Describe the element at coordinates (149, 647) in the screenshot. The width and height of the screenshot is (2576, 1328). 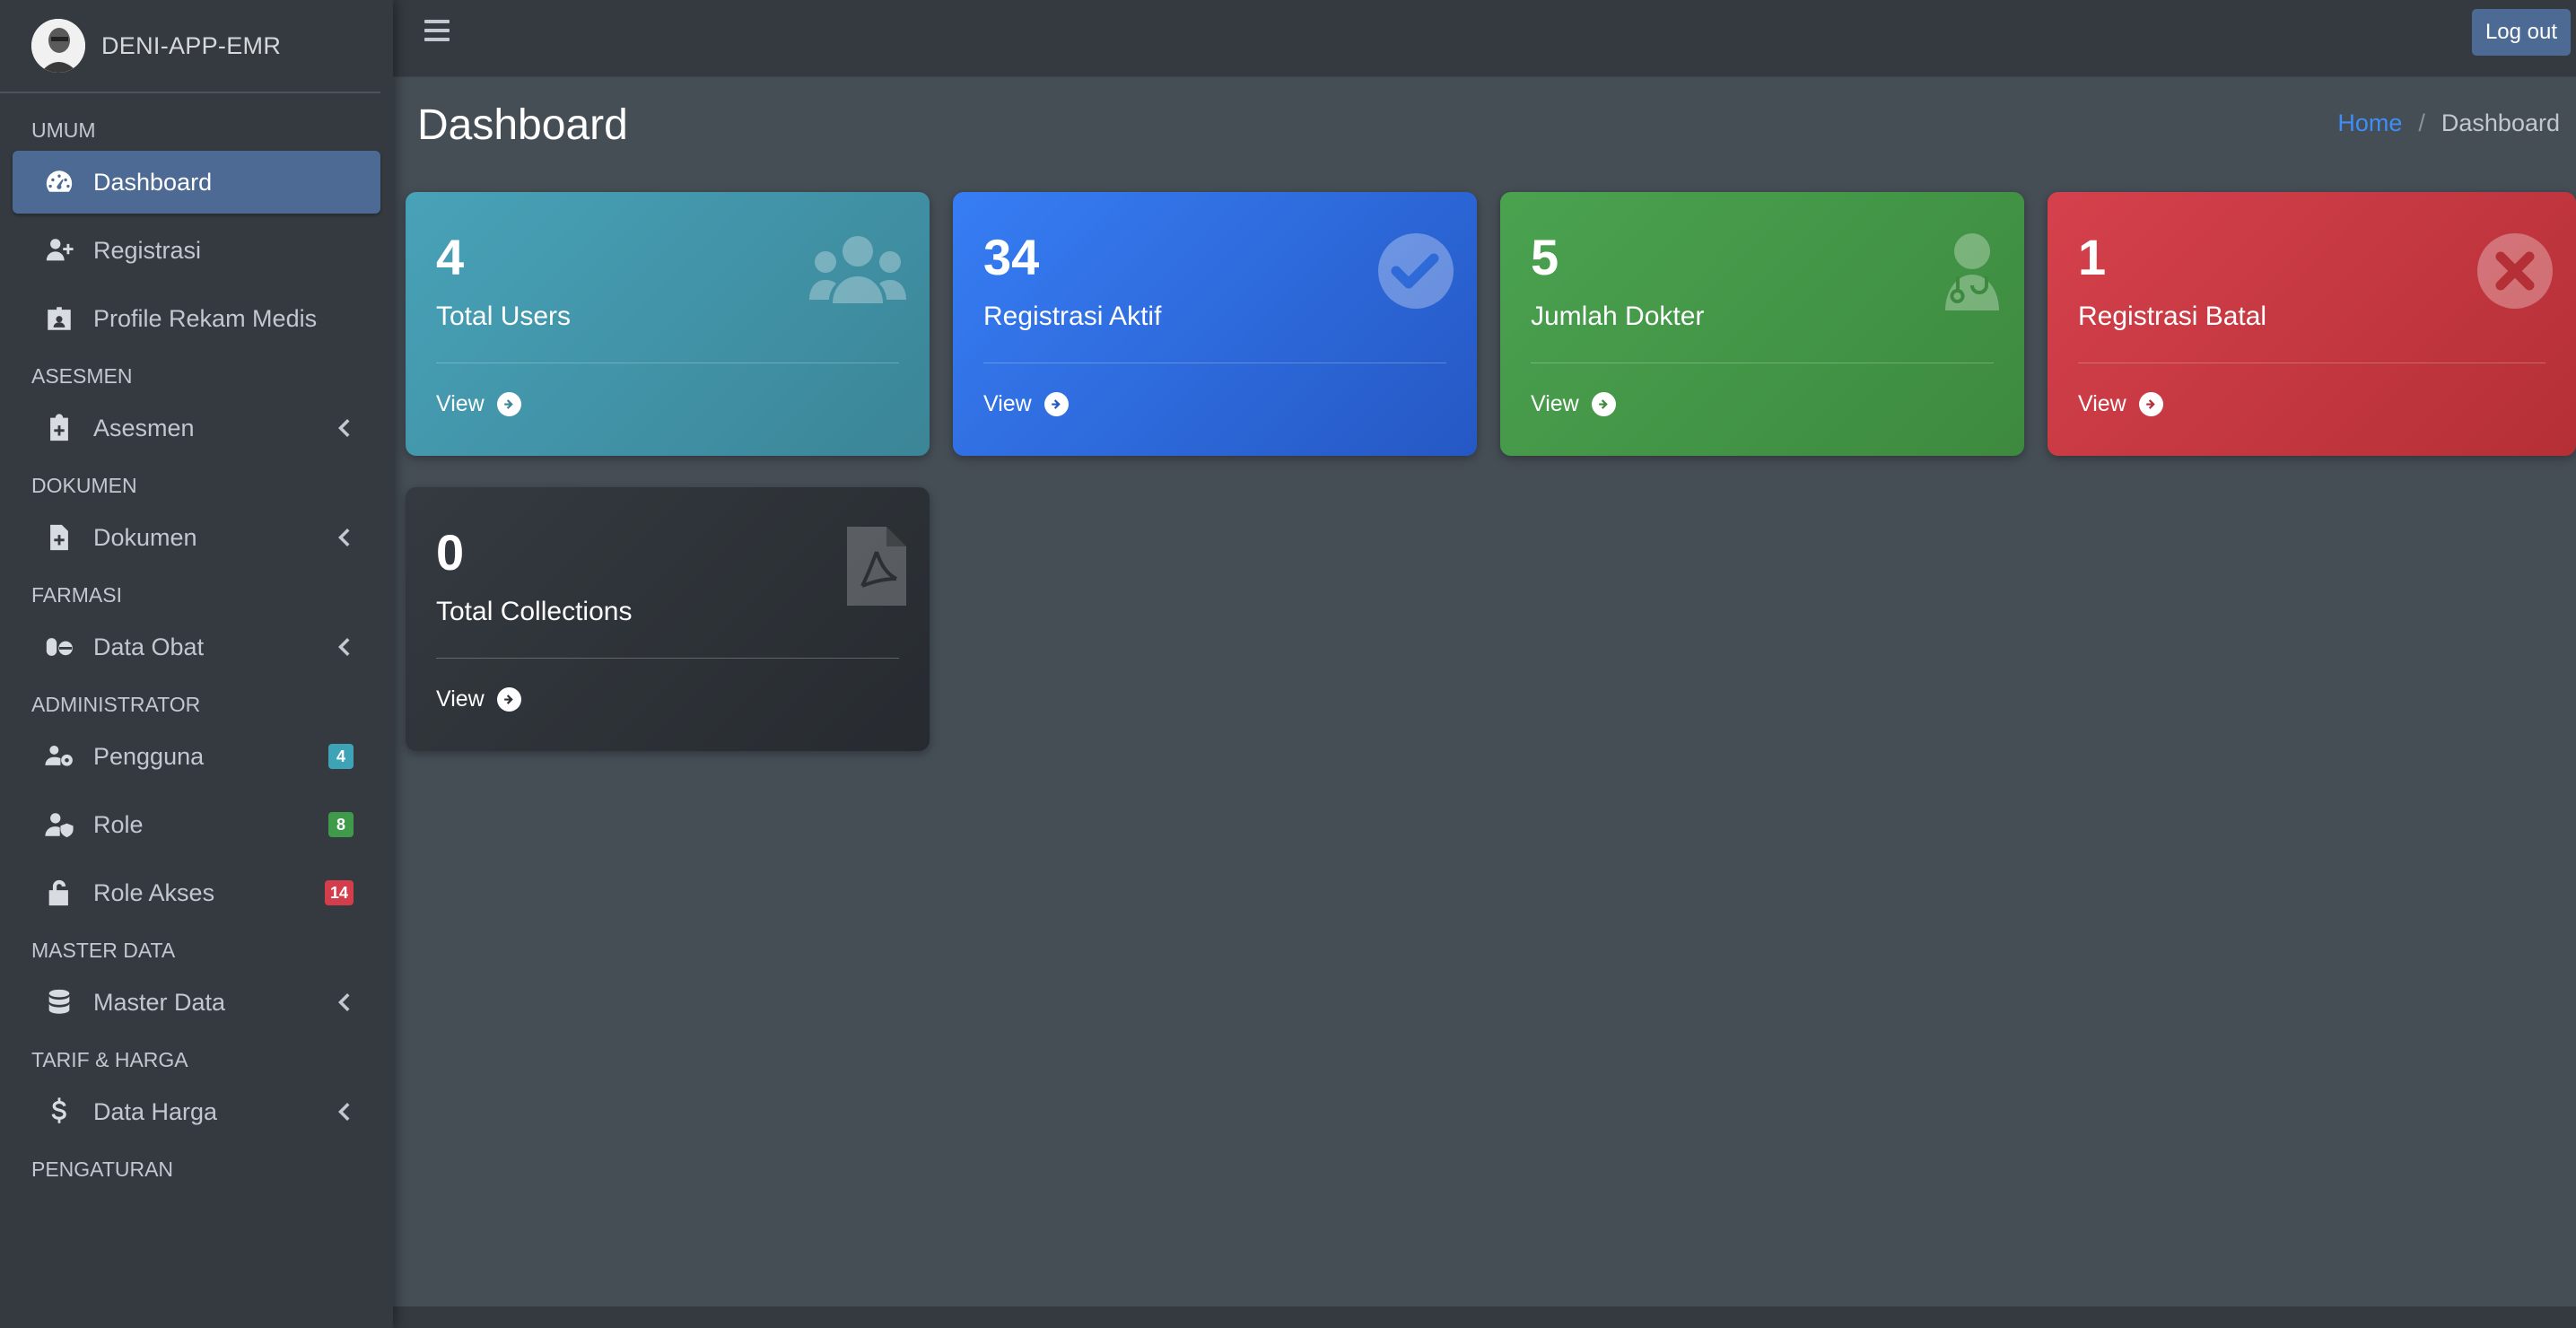
I see `sidebar-item-label: Data Obat` at that location.